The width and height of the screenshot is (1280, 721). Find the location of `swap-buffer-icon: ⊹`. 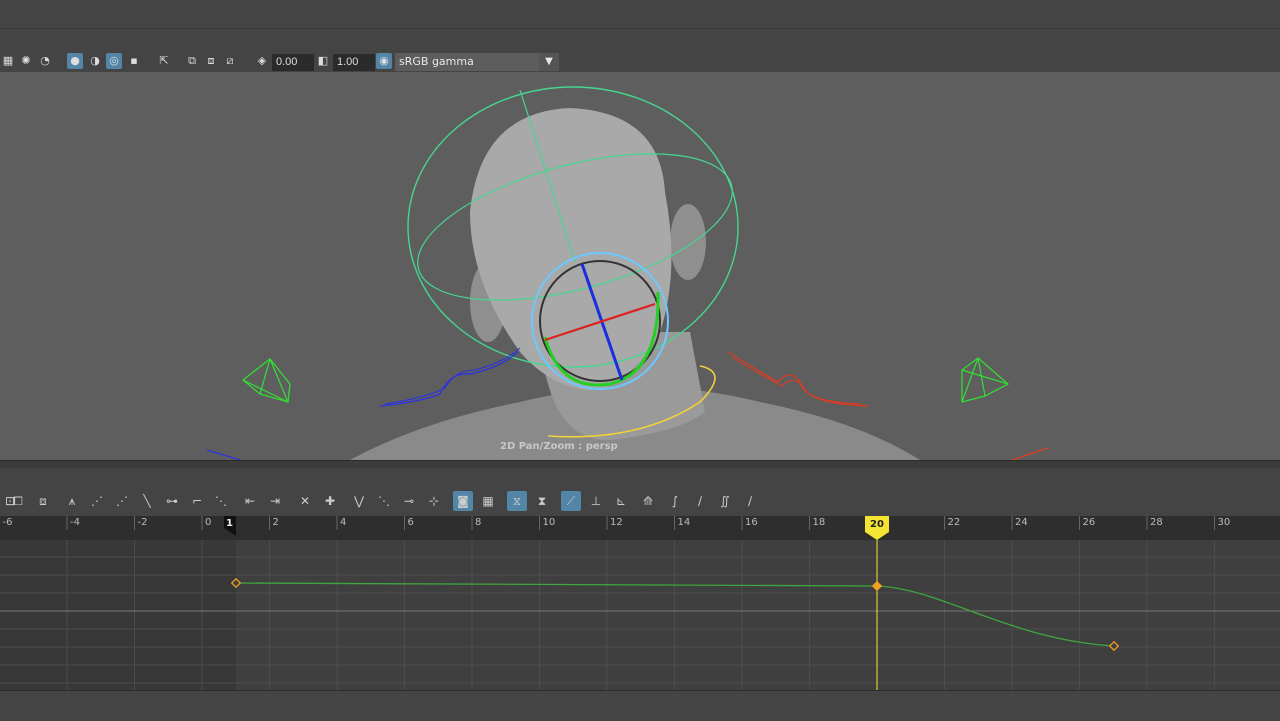

swap-buffer-icon: ⊹ is located at coordinates (434, 501).